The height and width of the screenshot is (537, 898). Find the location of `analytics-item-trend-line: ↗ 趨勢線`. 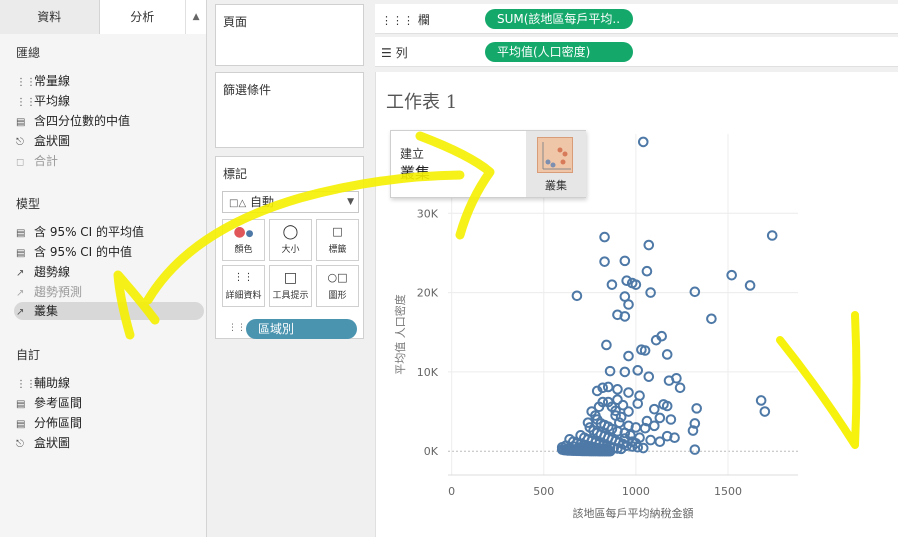

analytics-item-trend-line: ↗ 趨勢線 is located at coordinates (43, 272).